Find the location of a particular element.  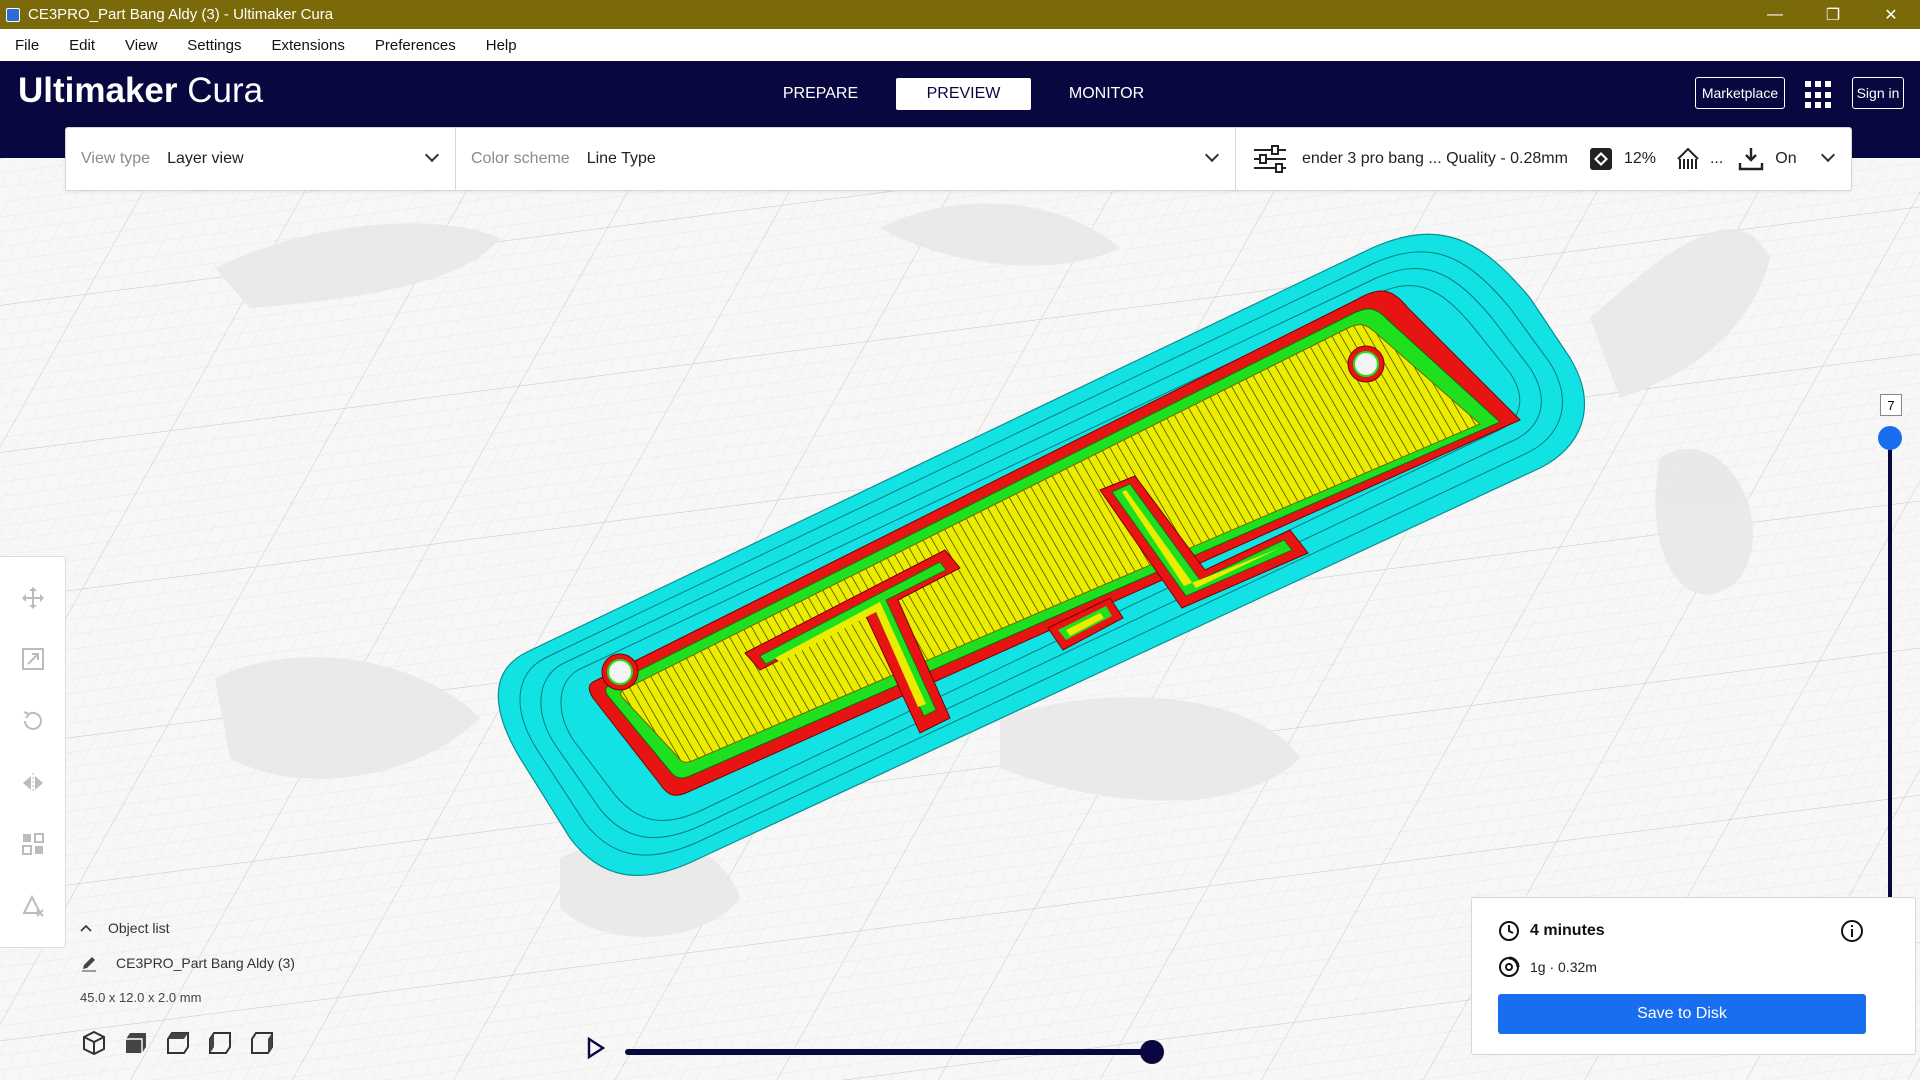

color-scheme-label: Color scheme is located at coordinates (520, 158).